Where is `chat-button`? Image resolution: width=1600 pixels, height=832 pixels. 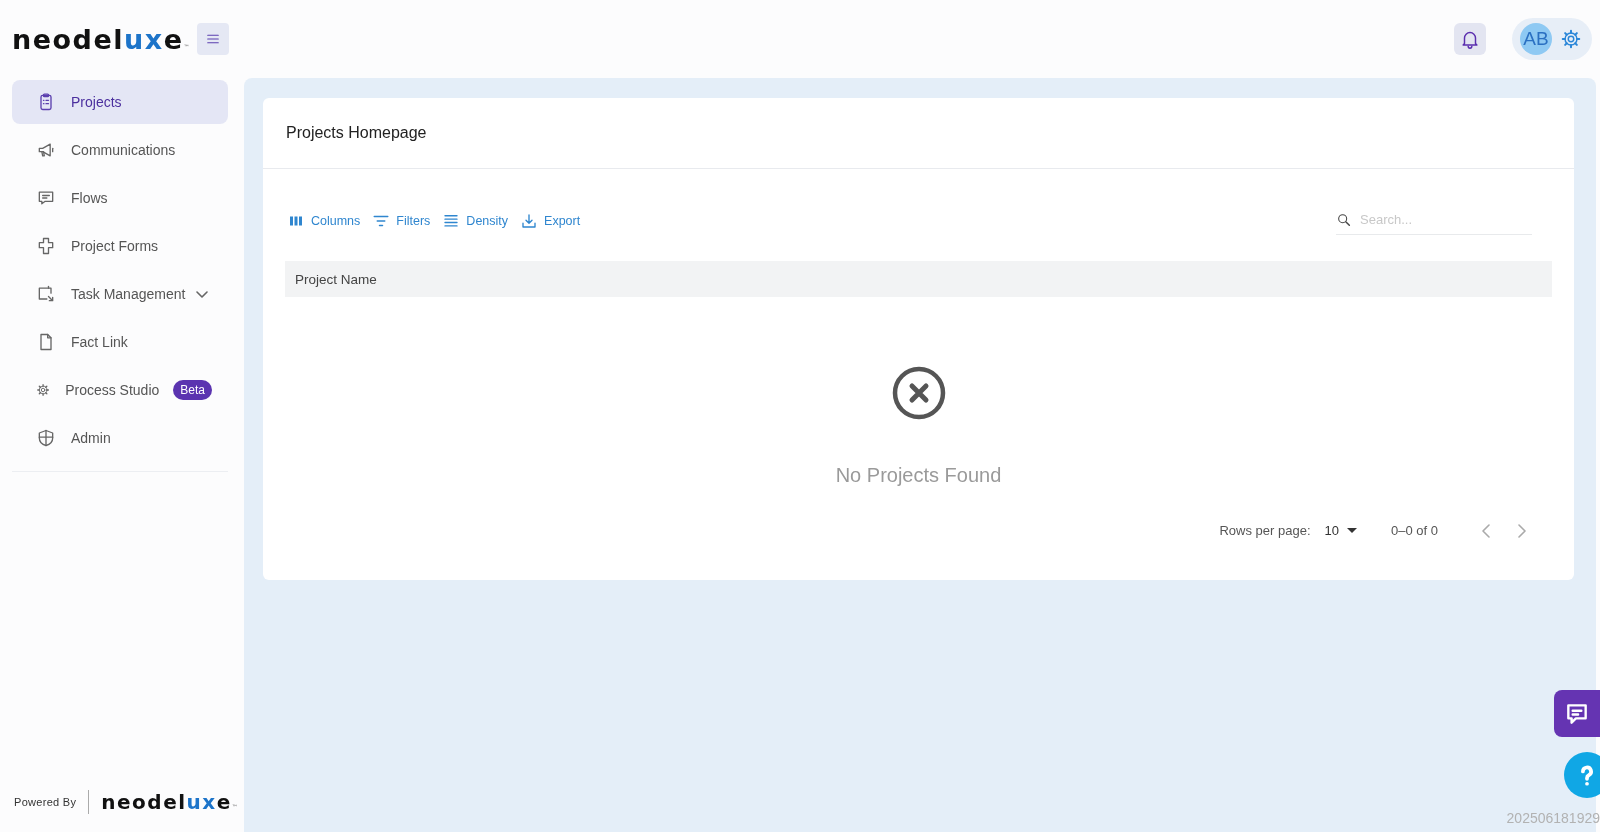
chat-button is located at coordinates (1577, 713).